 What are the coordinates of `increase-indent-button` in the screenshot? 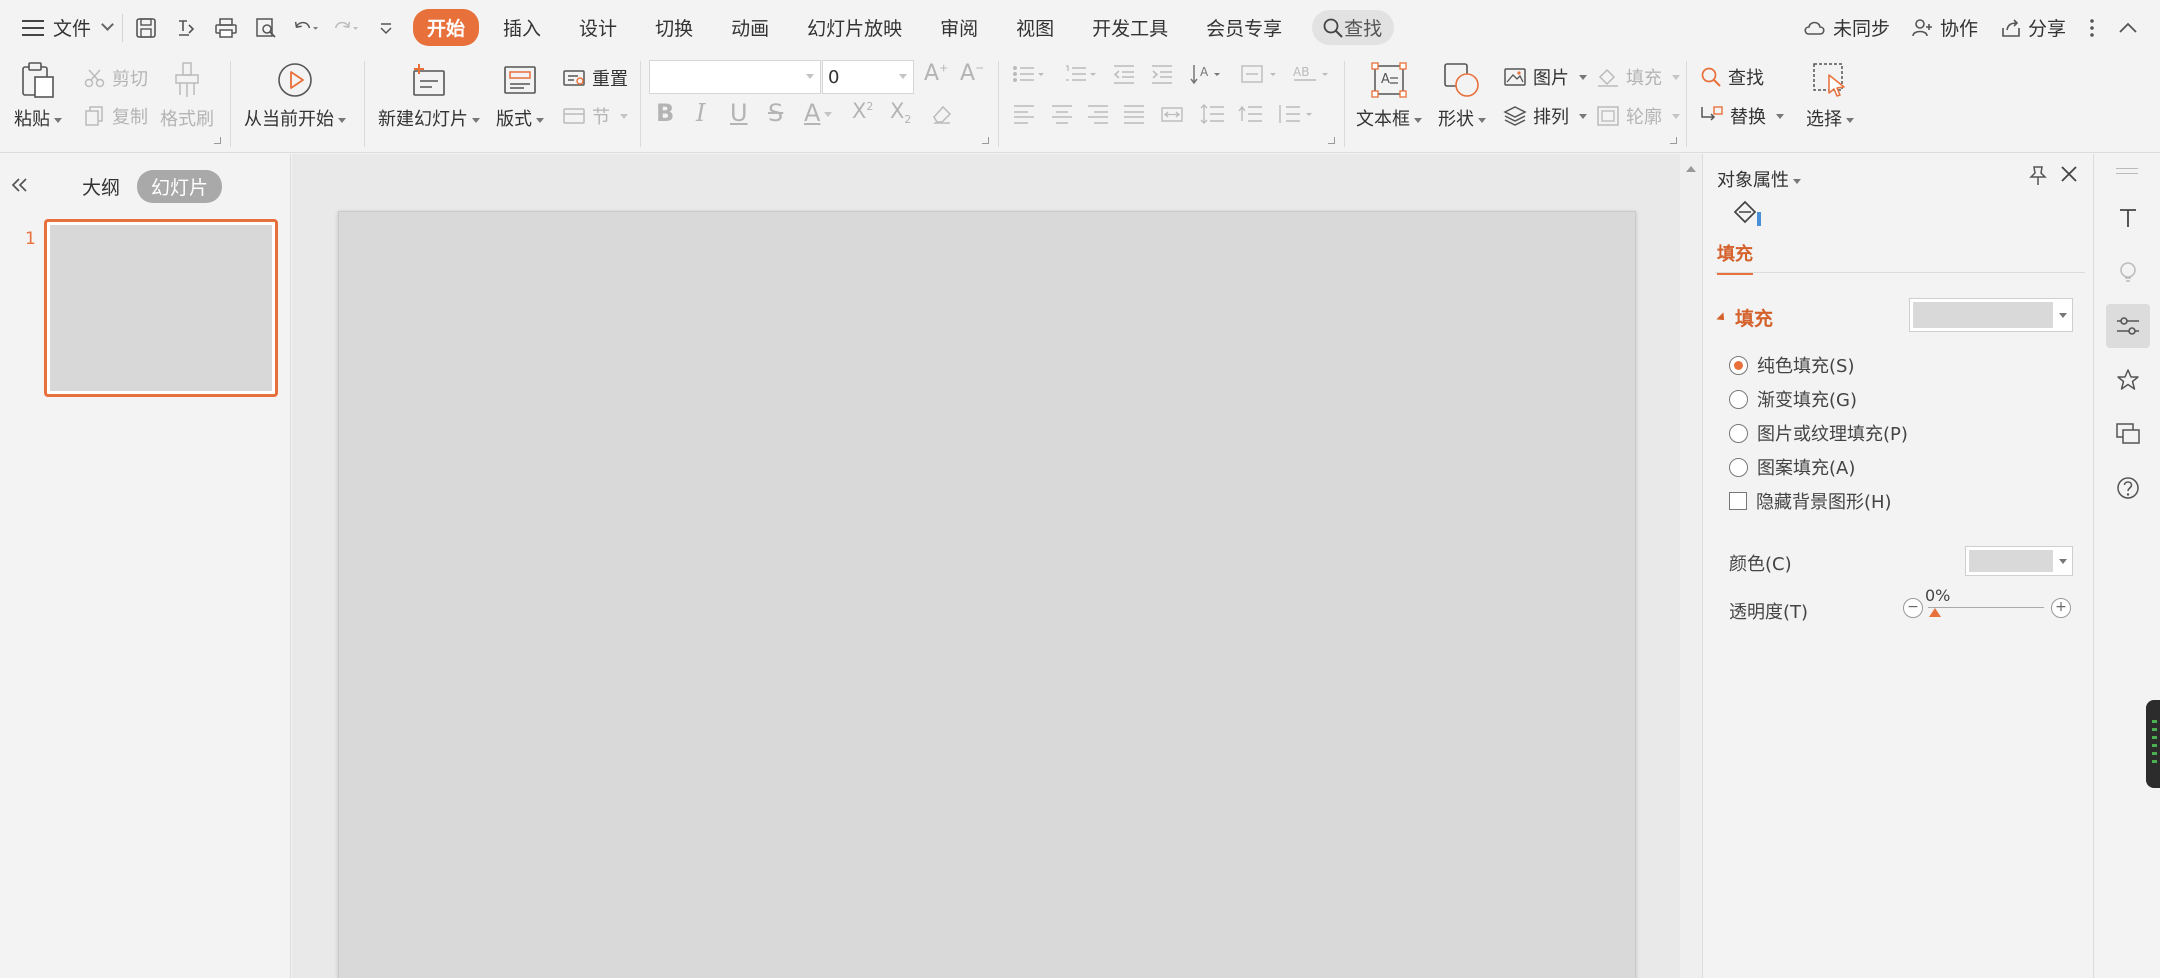 It's located at (1162, 76).